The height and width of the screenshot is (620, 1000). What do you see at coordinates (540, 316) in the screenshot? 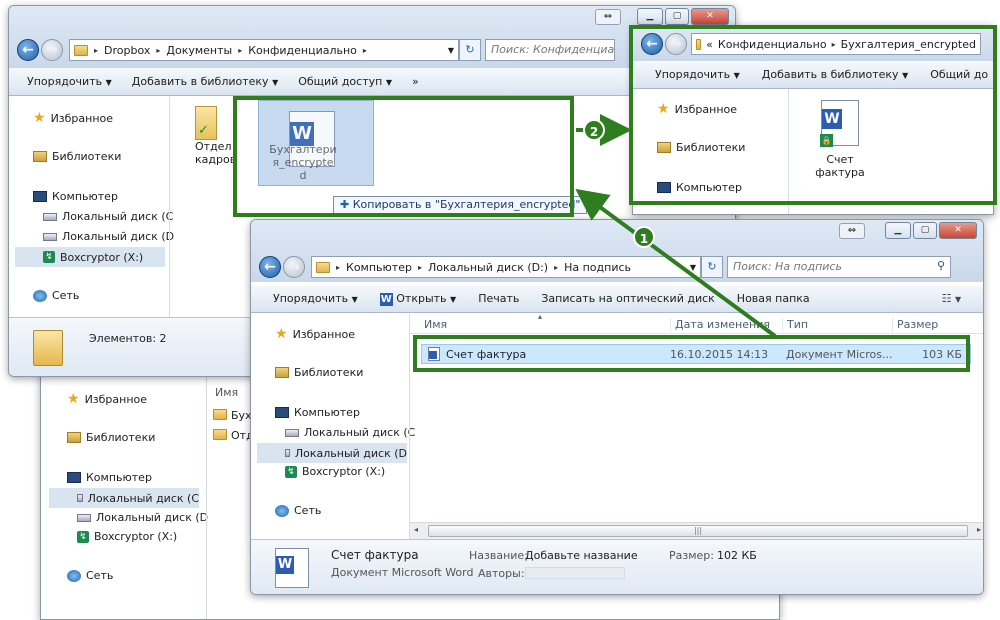
I see `sort-arrow-icon: ▴` at bounding box center [540, 316].